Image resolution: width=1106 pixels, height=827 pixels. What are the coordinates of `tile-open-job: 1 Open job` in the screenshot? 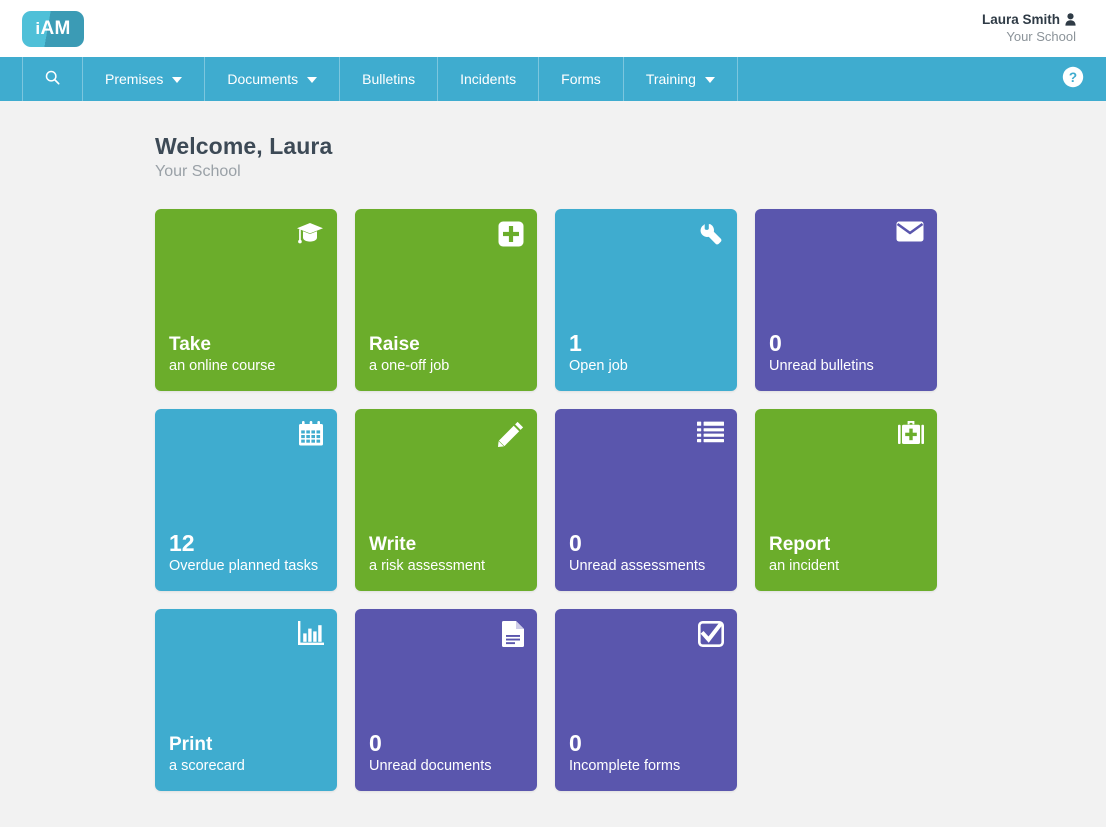 It's located at (646, 300).